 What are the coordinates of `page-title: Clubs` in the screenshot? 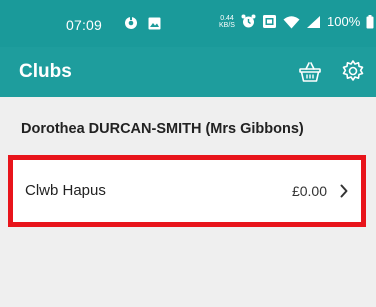 It's located at (45, 71).